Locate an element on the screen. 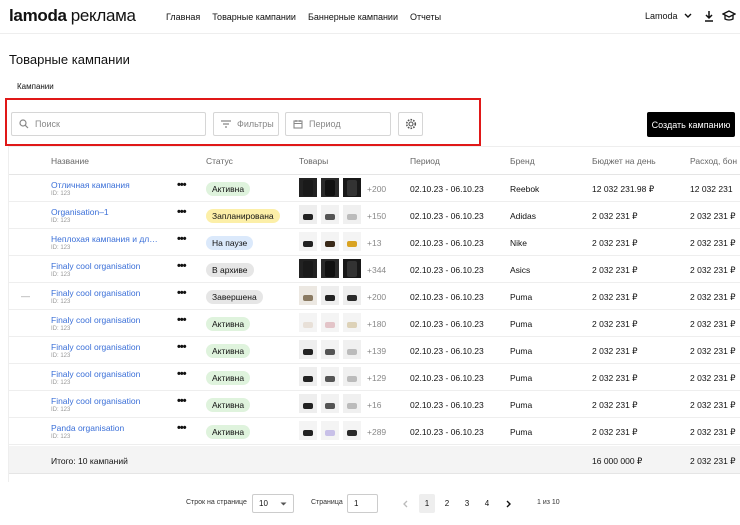 The height and width of the screenshot is (525, 740). page-3: 3 is located at coordinates (467, 503).